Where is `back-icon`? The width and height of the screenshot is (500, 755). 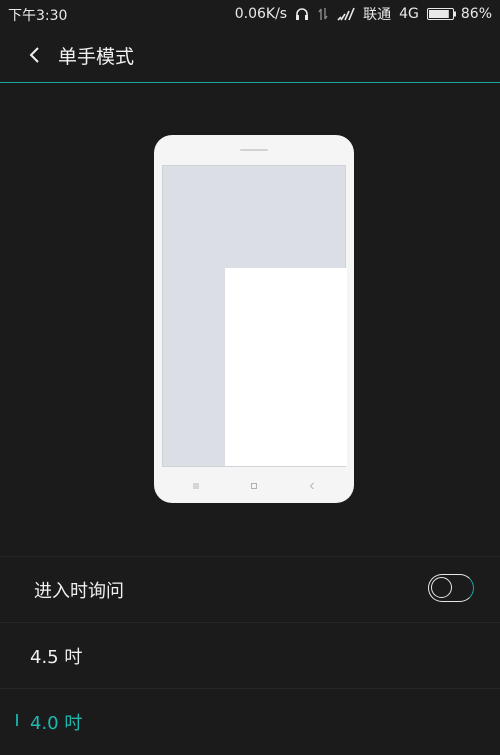 back-icon is located at coordinates (36, 55).